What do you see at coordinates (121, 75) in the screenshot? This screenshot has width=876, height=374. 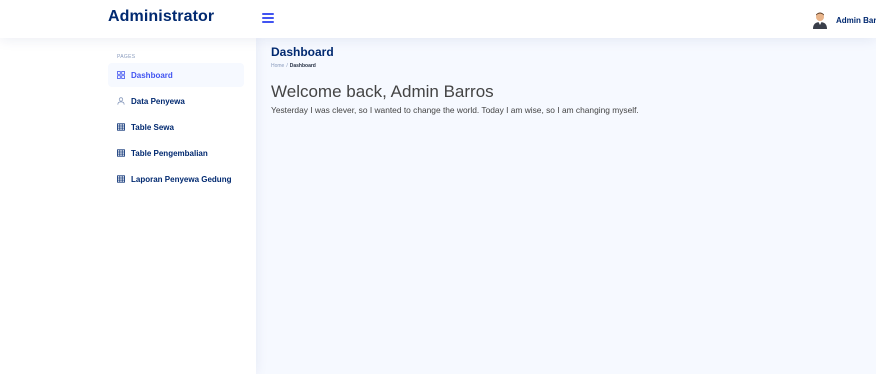 I see `grid-icon` at bounding box center [121, 75].